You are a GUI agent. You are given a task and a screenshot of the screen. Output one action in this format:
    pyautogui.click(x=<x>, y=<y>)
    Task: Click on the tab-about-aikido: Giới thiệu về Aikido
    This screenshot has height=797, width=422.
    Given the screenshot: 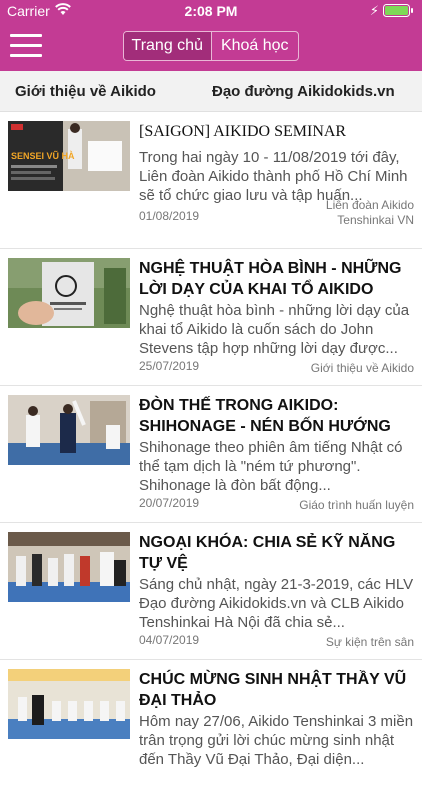 What is the action you would take?
    pyautogui.click(x=85, y=91)
    